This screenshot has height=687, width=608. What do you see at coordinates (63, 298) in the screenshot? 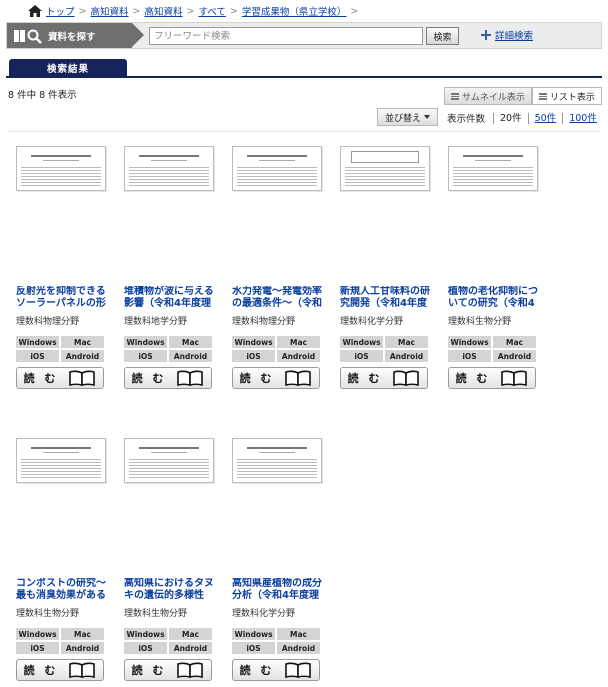
I see `item-title-link: 反射光を抑制できるソーラーパネルの形` at bounding box center [63, 298].